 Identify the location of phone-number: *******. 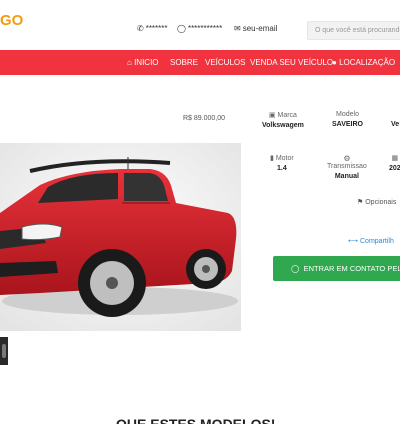
(156, 28).